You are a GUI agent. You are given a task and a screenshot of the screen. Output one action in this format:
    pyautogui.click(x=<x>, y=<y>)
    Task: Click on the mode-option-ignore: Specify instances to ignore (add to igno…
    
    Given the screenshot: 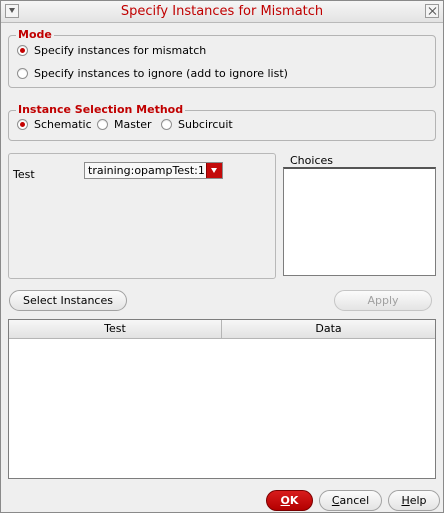 What is the action you would take?
    pyautogui.click(x=152, y=73)
    